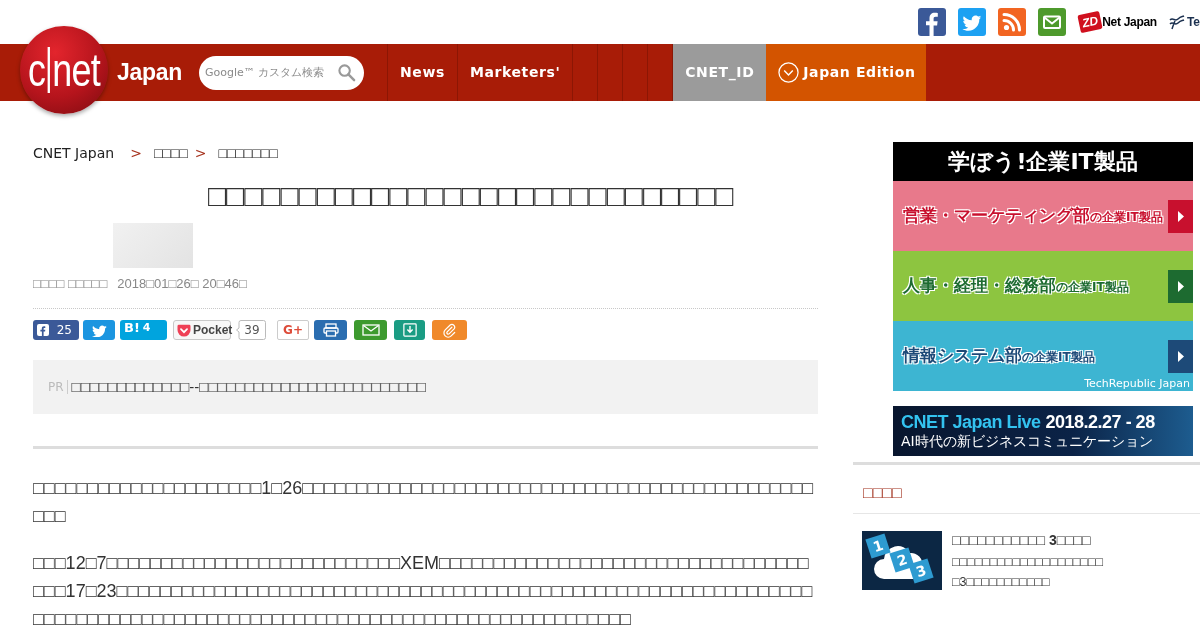  What do you see at coordinates (1028, 572) in the screenshot?
I see `article-summary: □□□□□□□□□□□□□□□□□□□□□3□□□□□□□□□□□` at bounding box center [1028, 572].